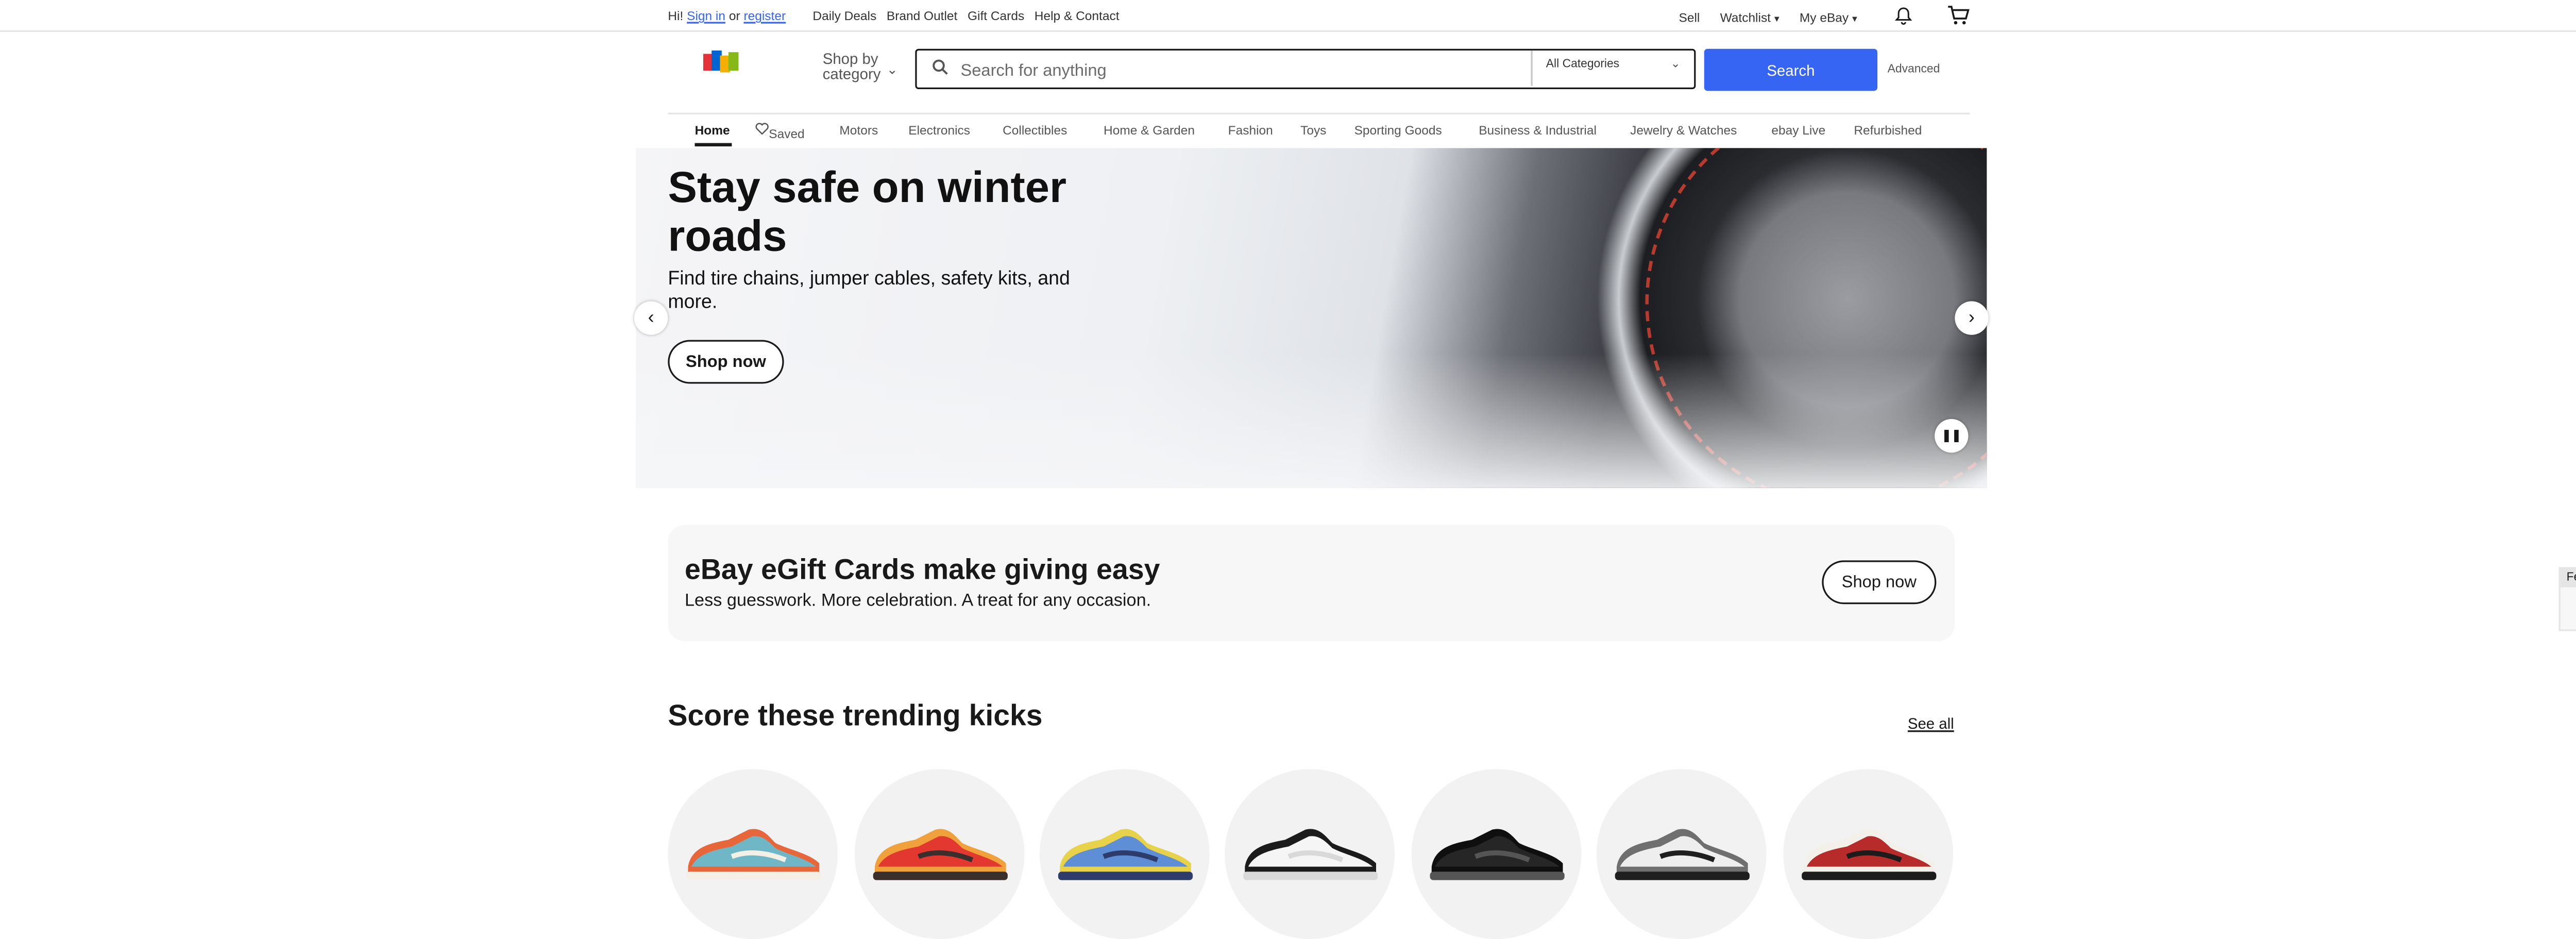 The image size is (2576, 939). I want to click on trending-title: Score these trending kicks, so click(856, 715).